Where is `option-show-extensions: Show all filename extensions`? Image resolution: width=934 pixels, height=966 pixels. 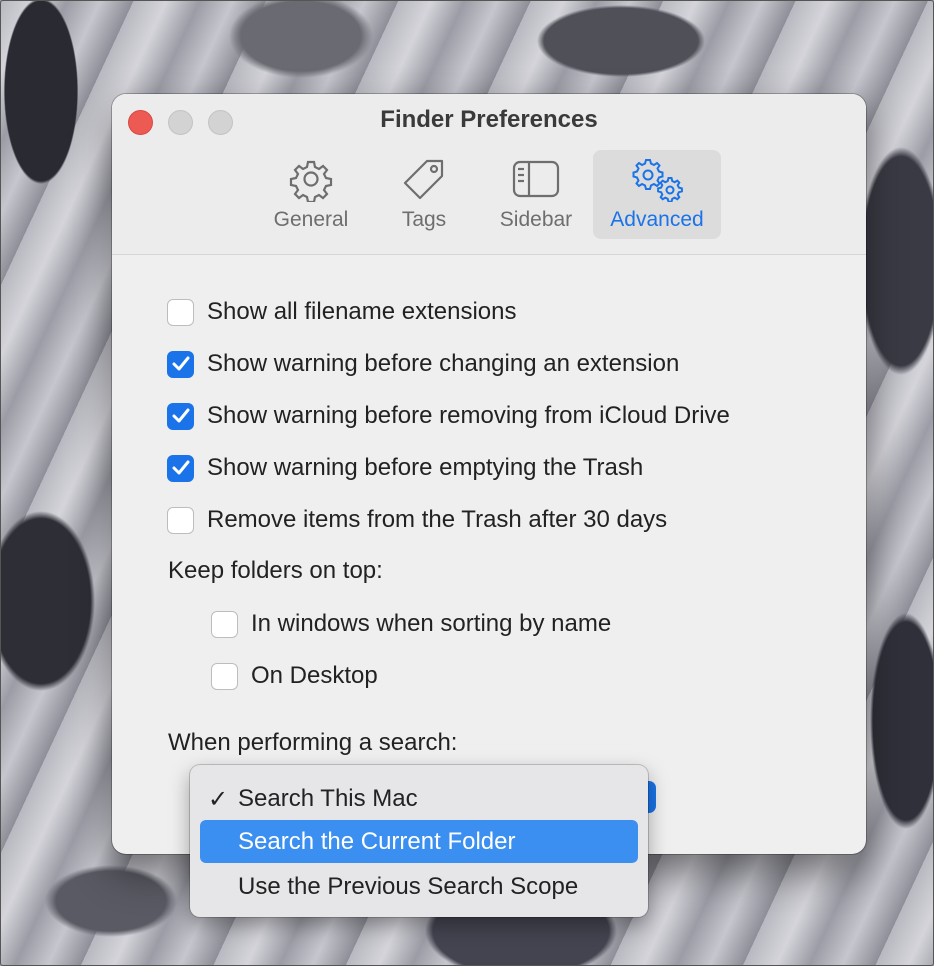
option-show-extensions: Show all filename extensions is located at coordinates (342, 312).